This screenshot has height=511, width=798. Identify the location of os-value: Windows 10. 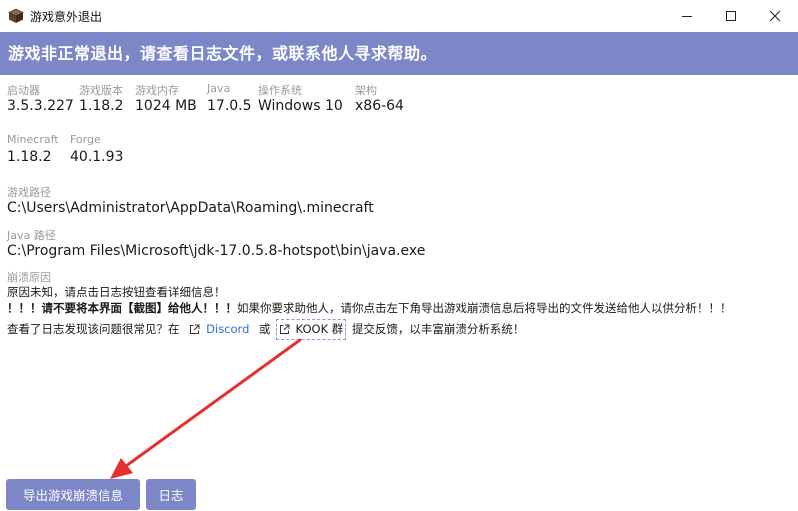
(300, 106).